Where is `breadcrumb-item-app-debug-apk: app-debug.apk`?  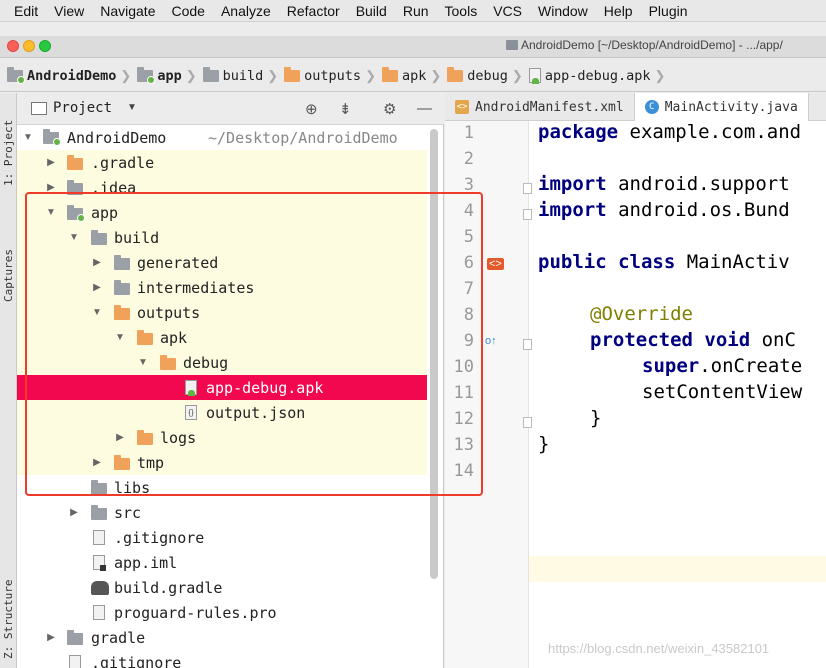
breadcrumb-item-app-debug-apk: app-debug.apk is located at coordinates (590, 76).